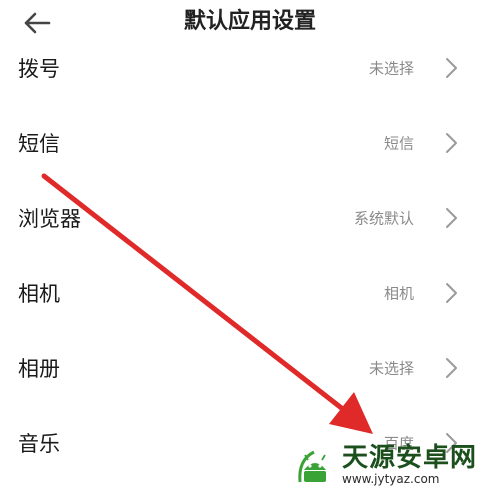 Image resolution: width=500 pixels, height=496 pixels. I want to click on watermark-name: 天源安卓网, so click(410, 458).